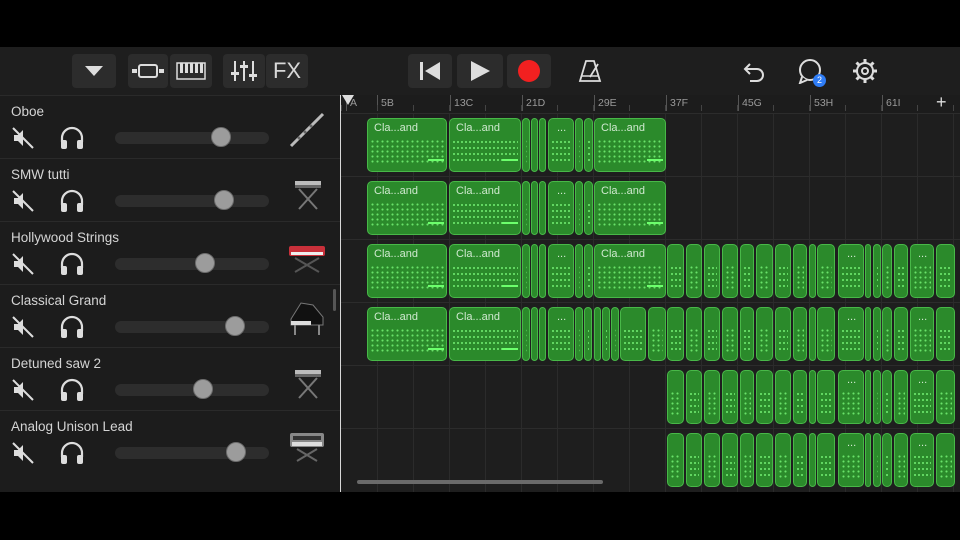  What do you see at coordinates (307, 319) in the screenshot?
I see `grand-piano-icon` at bounding box center [307, 319].